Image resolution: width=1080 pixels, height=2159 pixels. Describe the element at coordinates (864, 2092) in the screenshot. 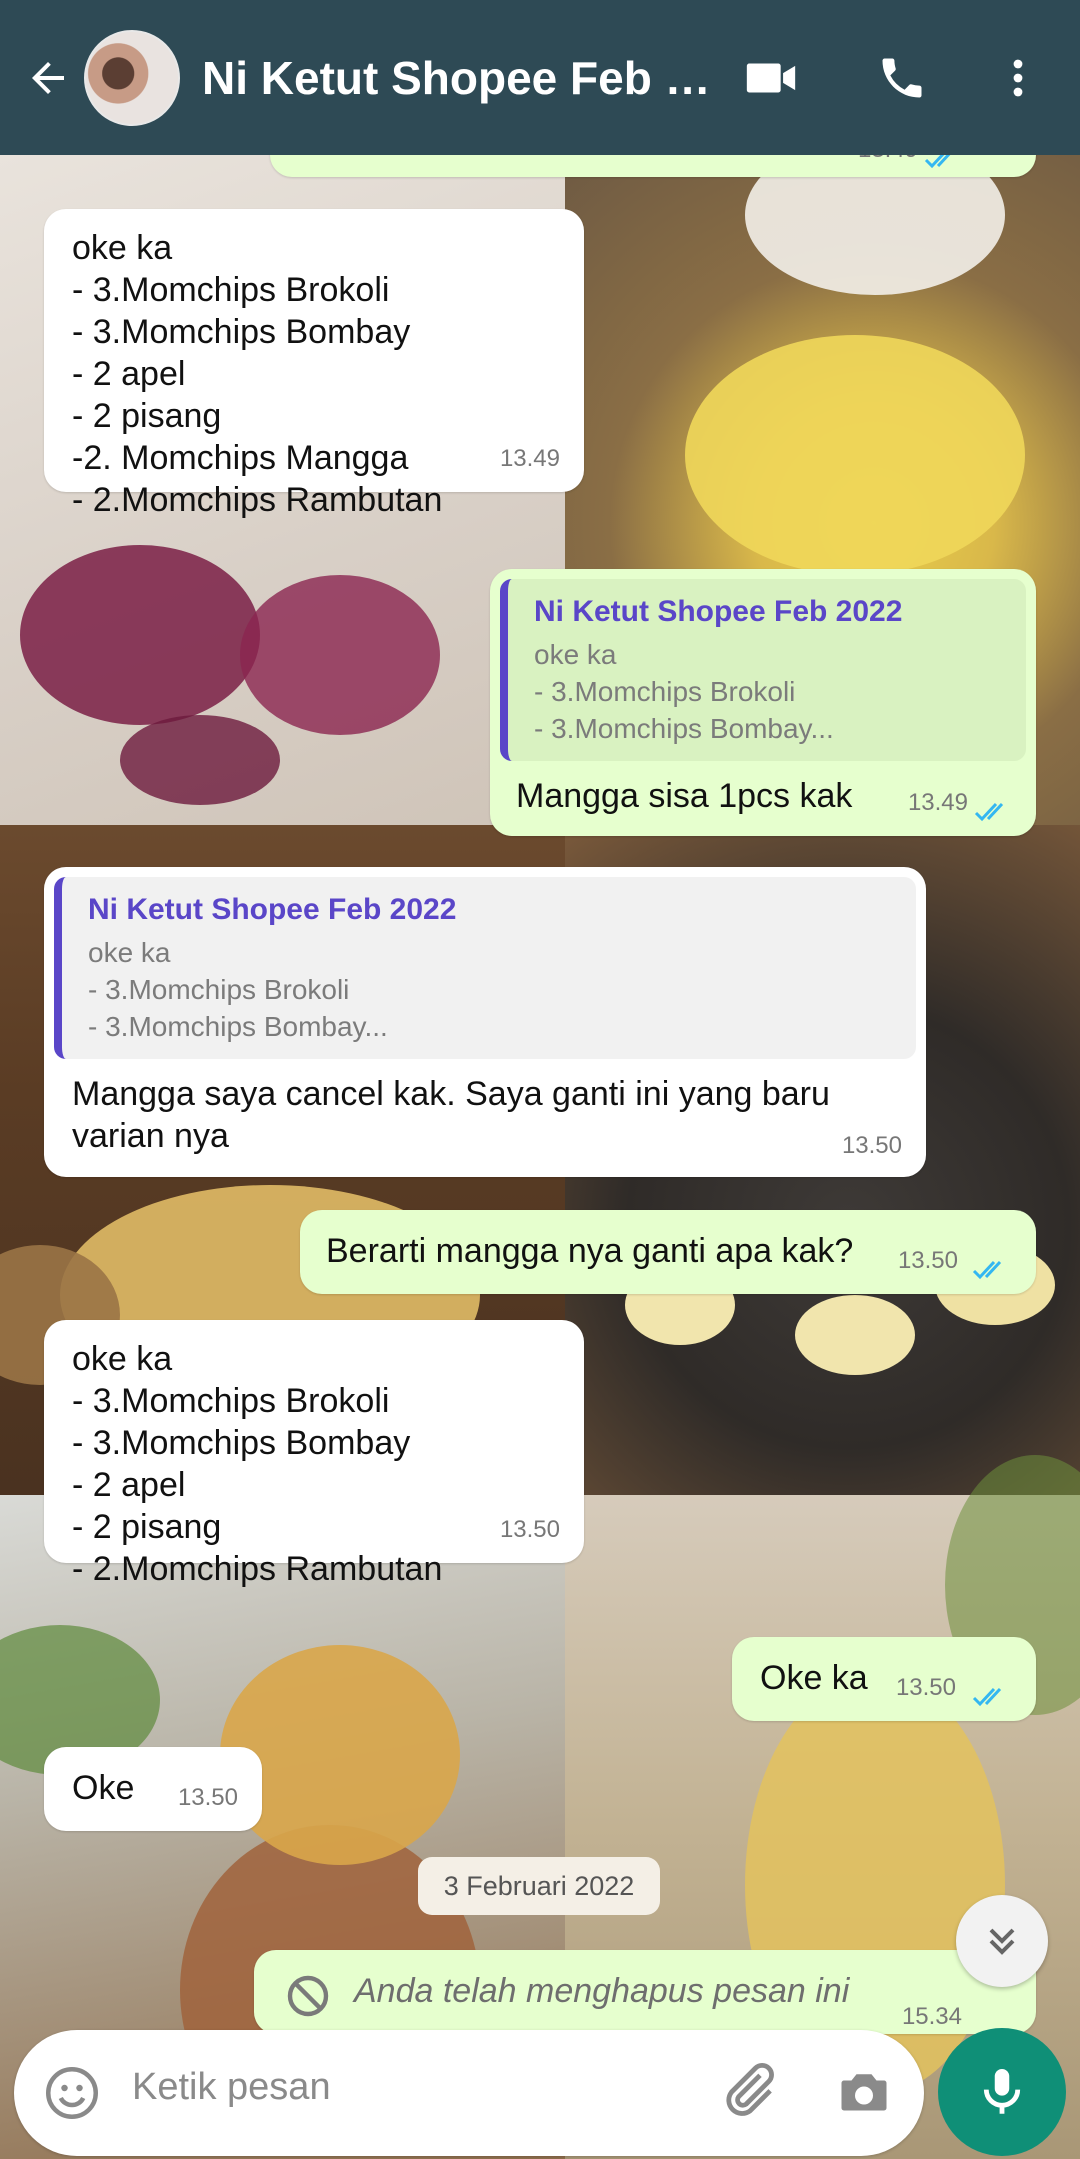

I see `camera-icon` at that location.